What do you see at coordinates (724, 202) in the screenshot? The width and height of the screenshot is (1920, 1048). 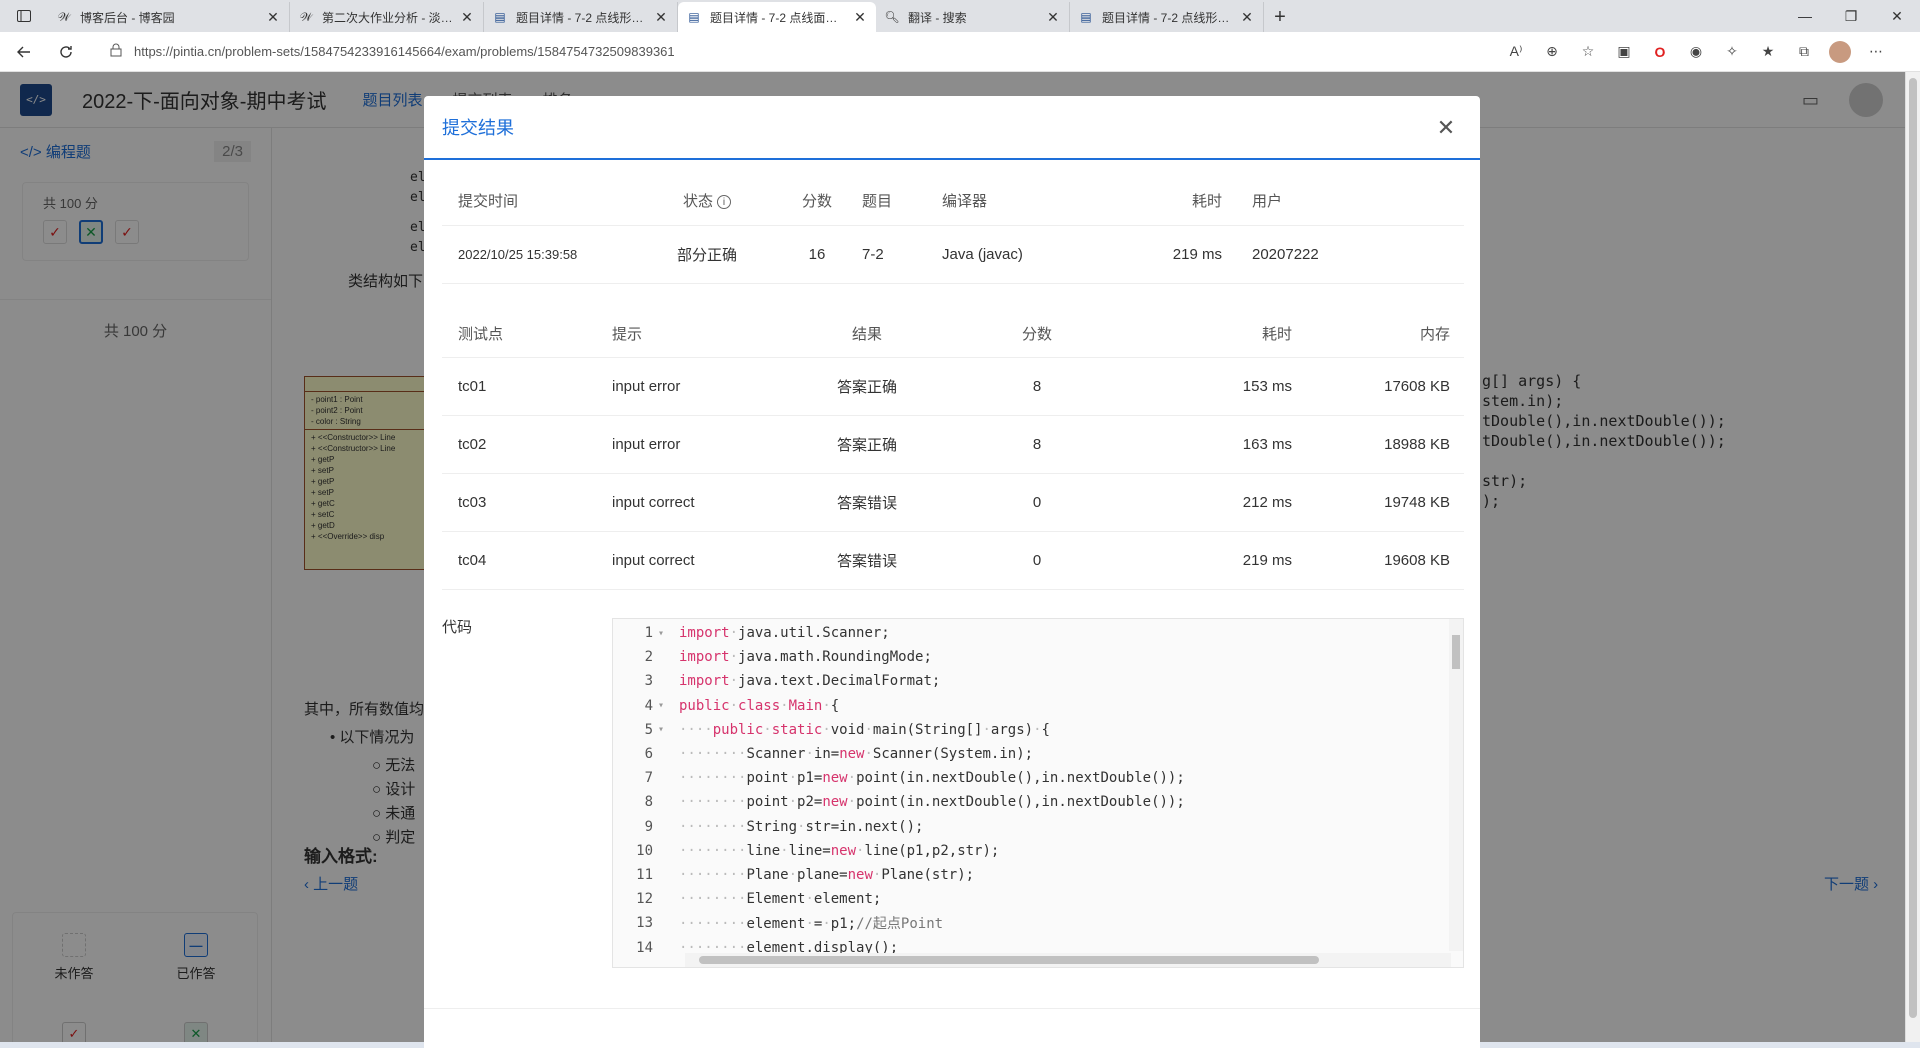 I see `info-icon: i` at bounding box center [724, 202].